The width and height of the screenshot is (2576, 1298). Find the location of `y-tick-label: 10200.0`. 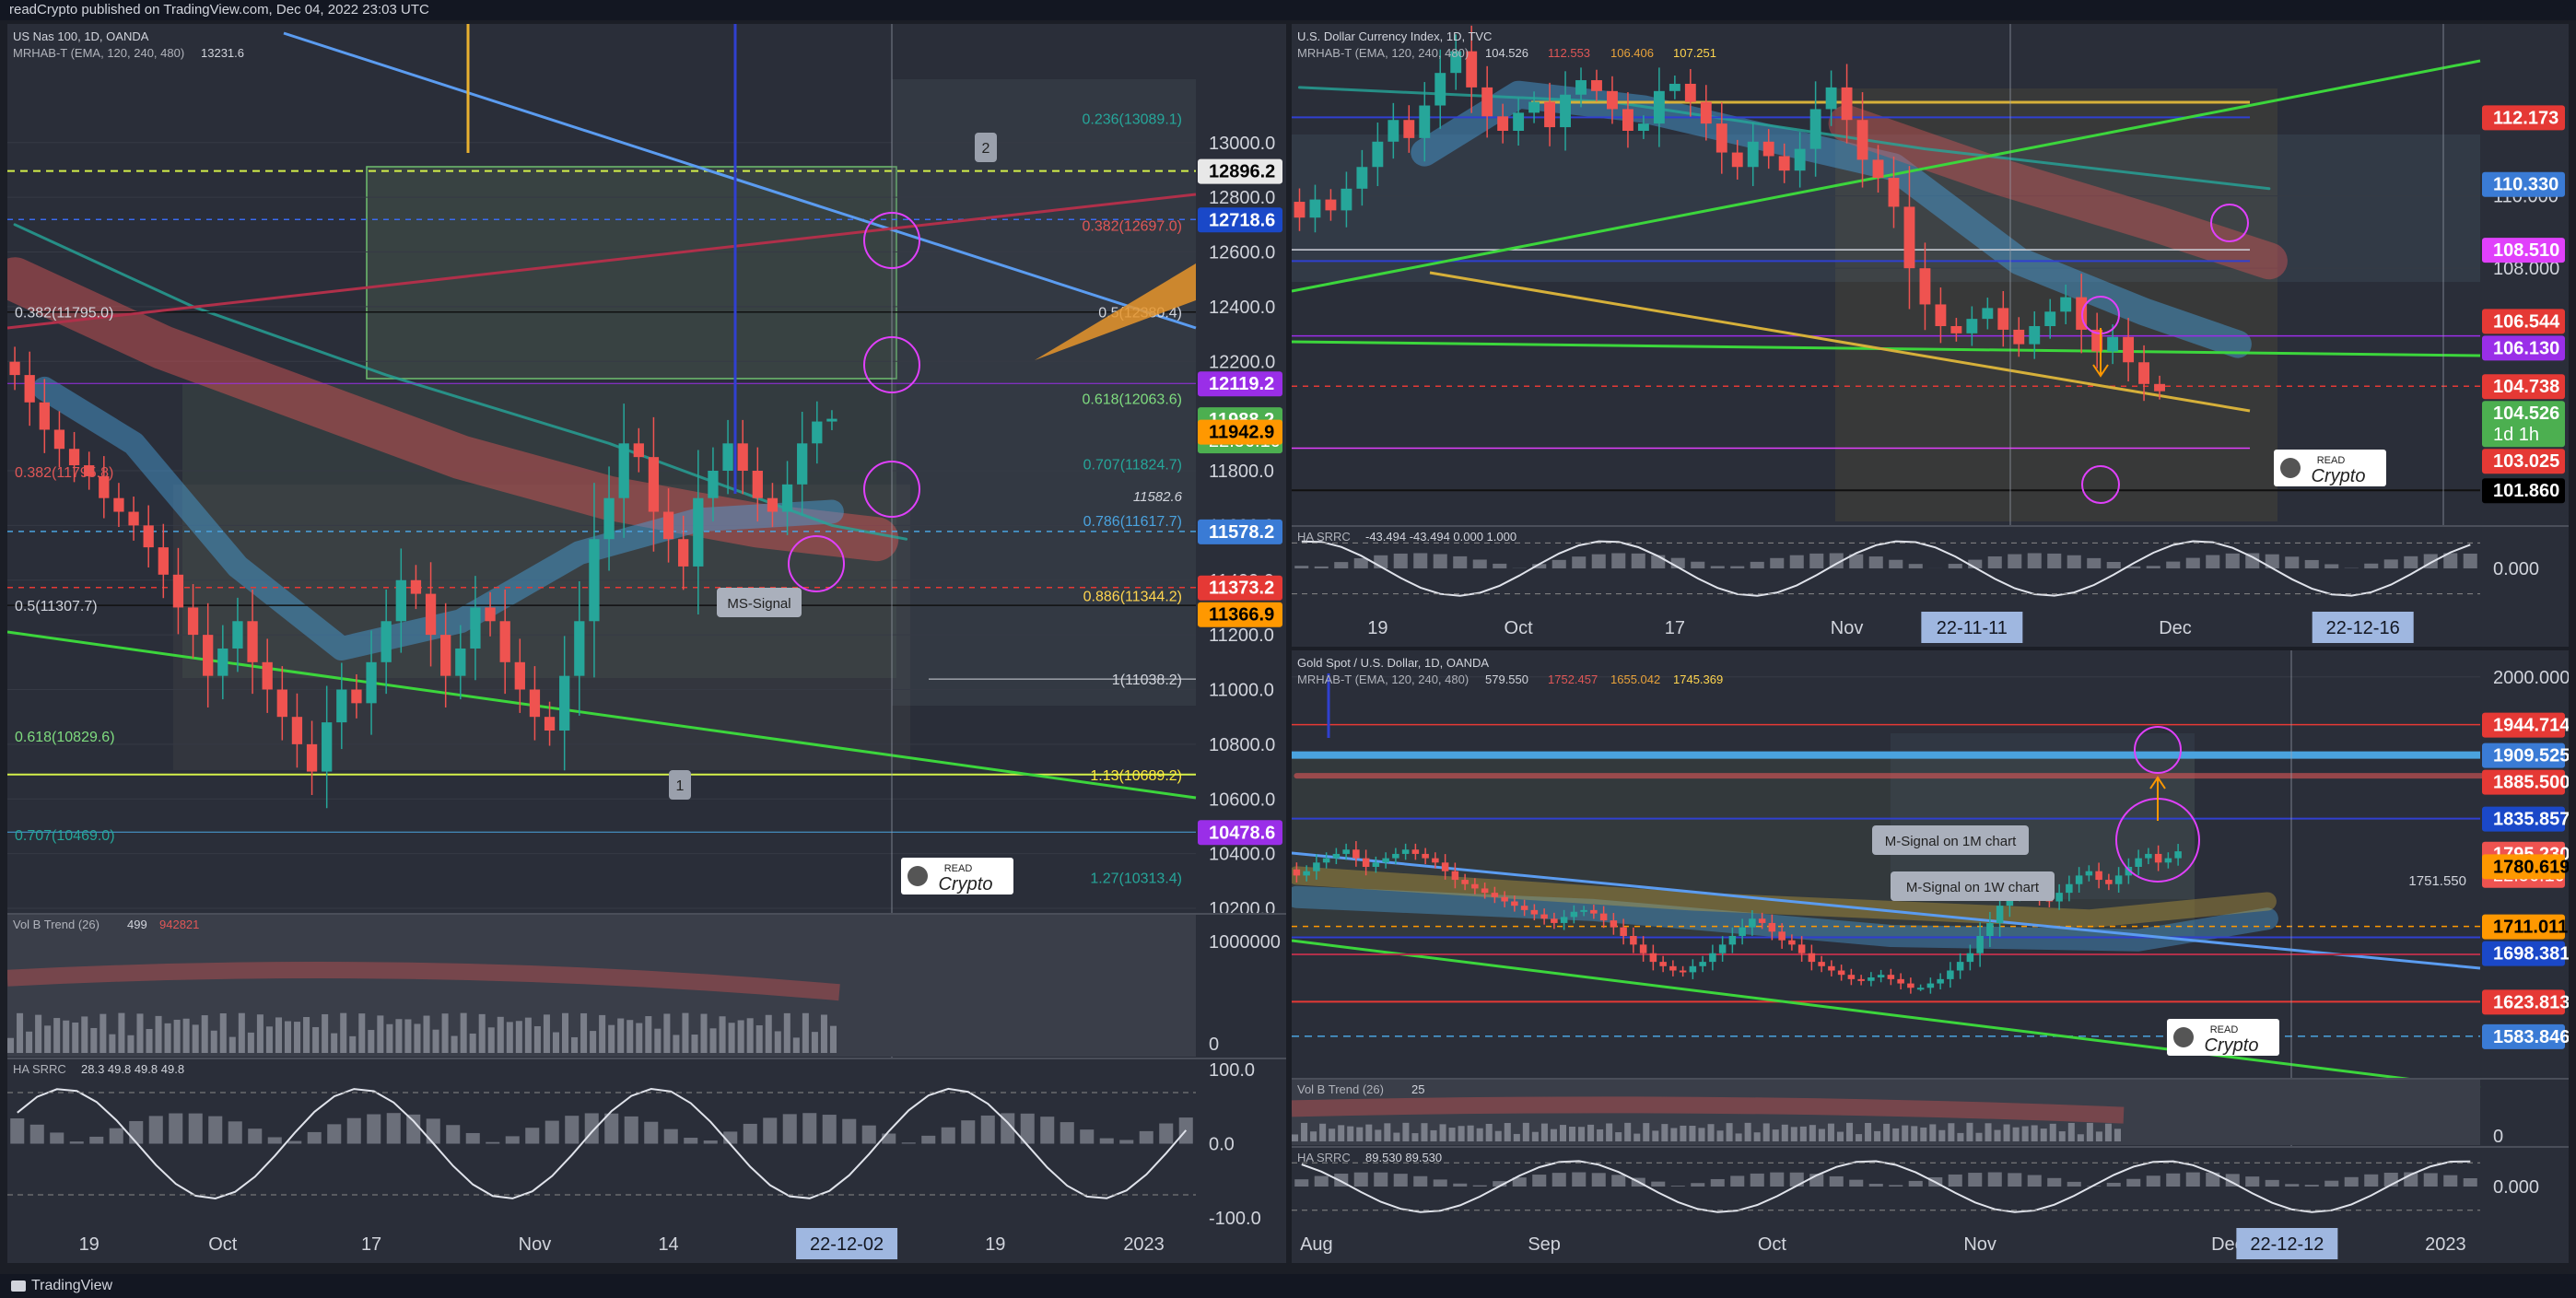

y-tick-label: 10200.0 is located at coordinates (1242, 909).